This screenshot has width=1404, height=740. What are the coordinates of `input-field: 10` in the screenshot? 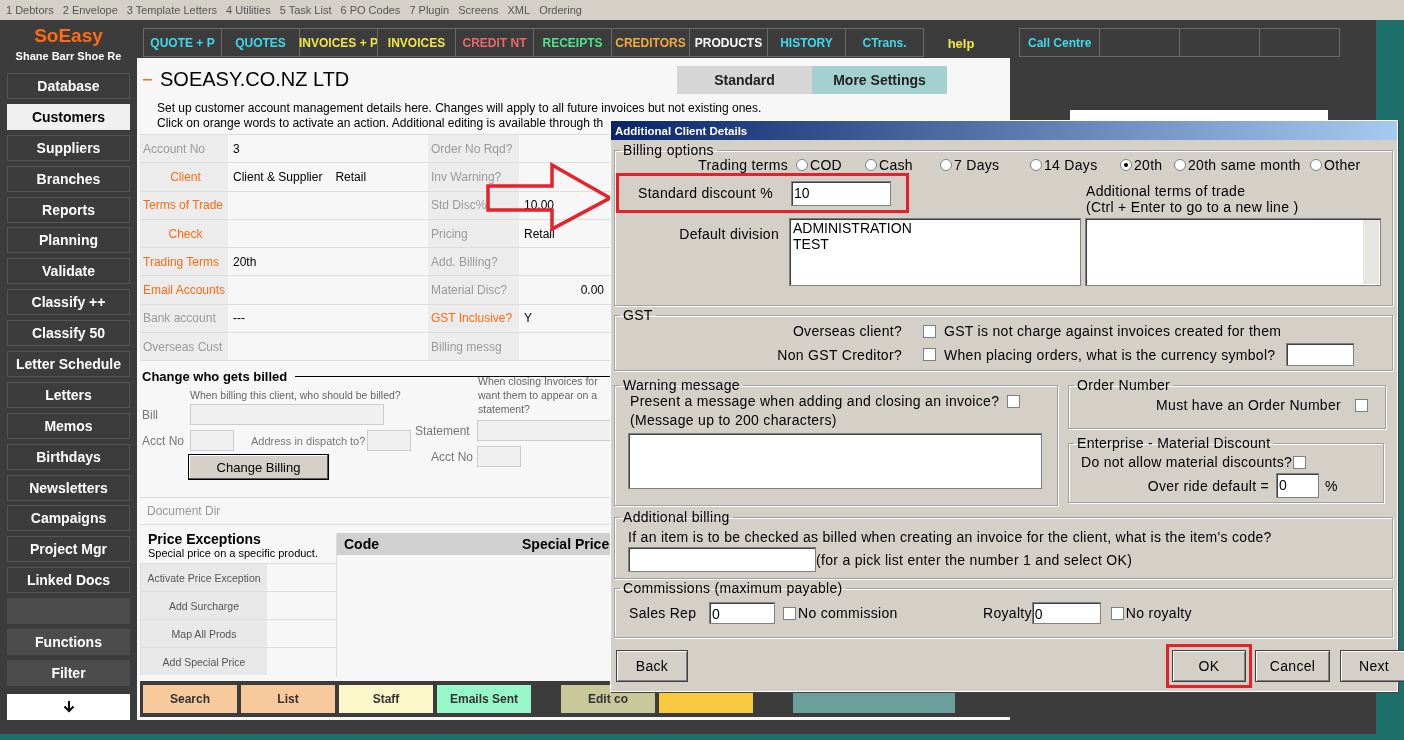 It's located at (841, 193).